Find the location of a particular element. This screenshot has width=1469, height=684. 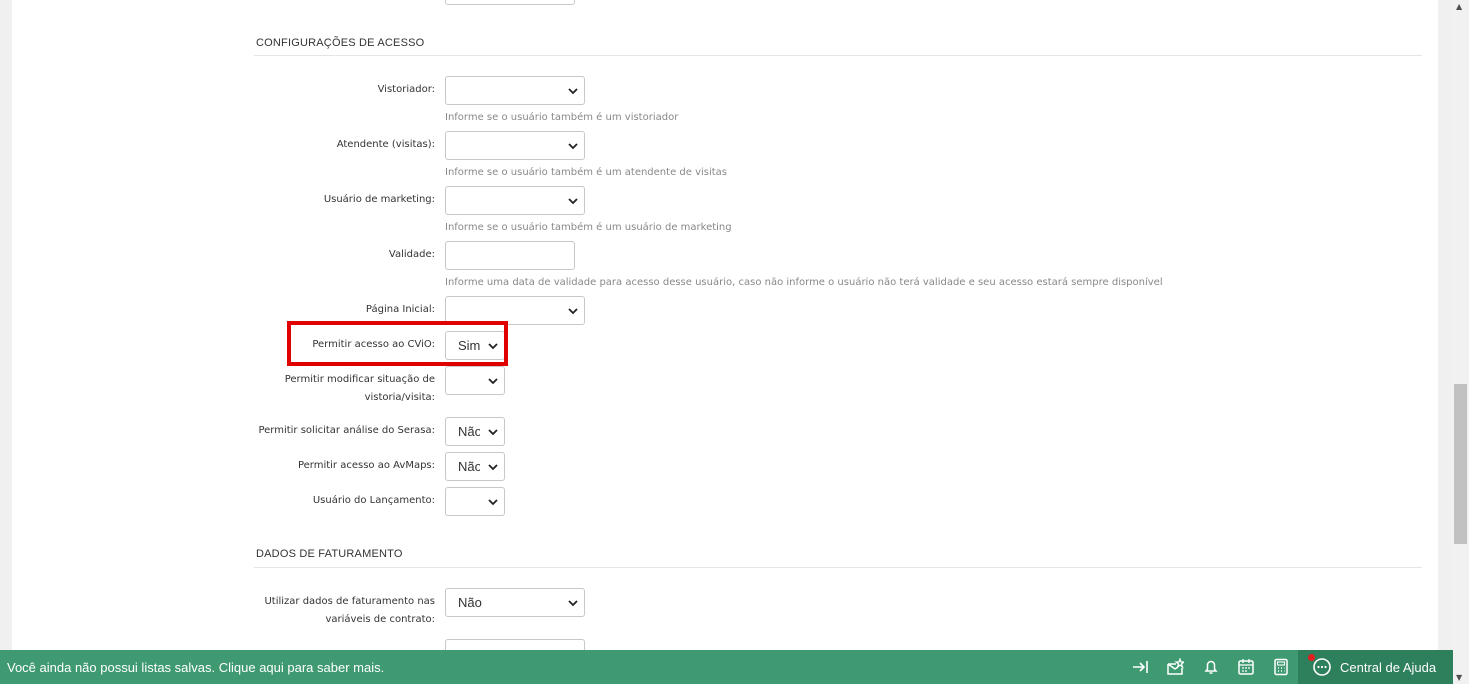

lancamento-select is located at coordinates (475, 501).